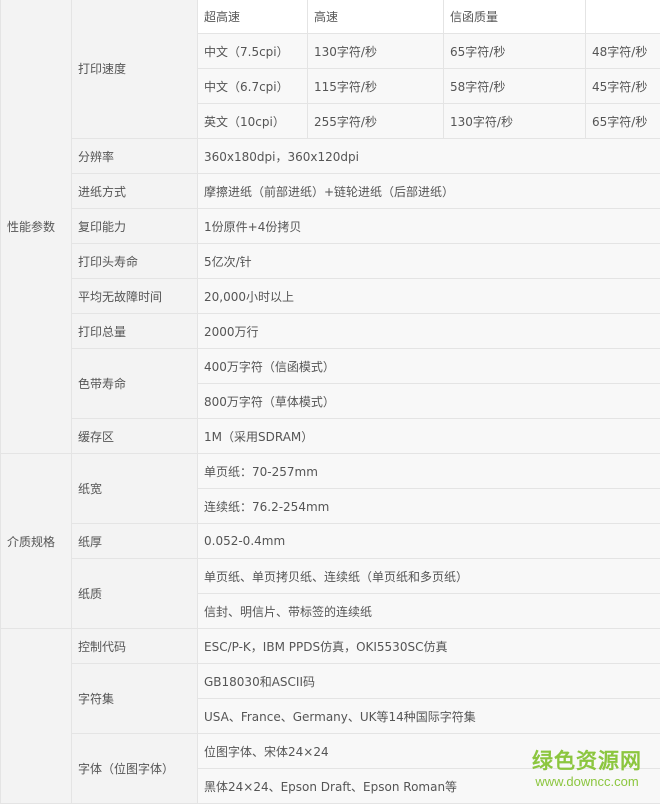  I want to click on speed-header-cell, so click(623, 17).